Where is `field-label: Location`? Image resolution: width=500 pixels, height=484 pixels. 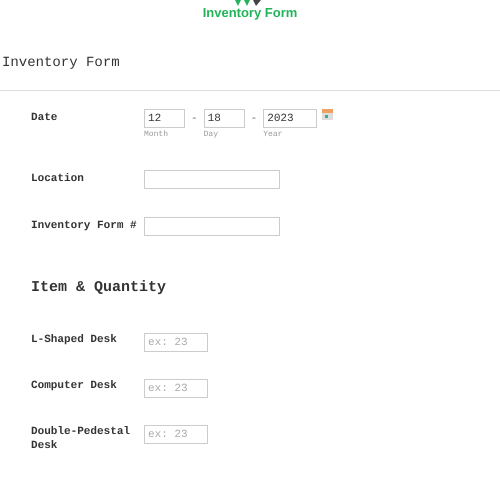 field-label: Location is located at coordinates (58, 179).